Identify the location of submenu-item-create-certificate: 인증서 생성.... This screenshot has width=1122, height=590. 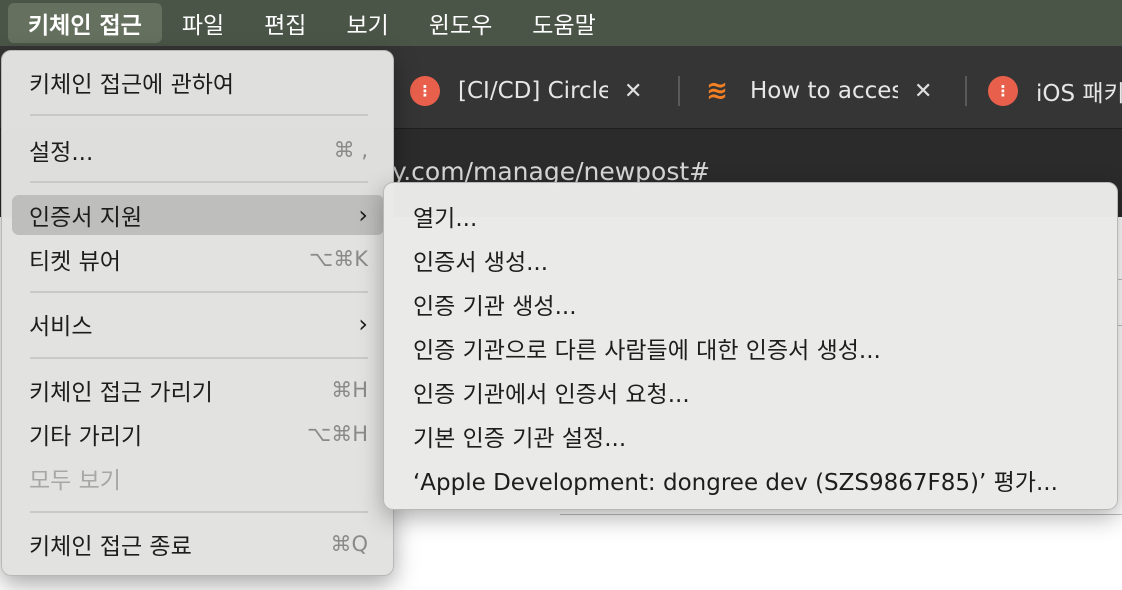
(750, 260).